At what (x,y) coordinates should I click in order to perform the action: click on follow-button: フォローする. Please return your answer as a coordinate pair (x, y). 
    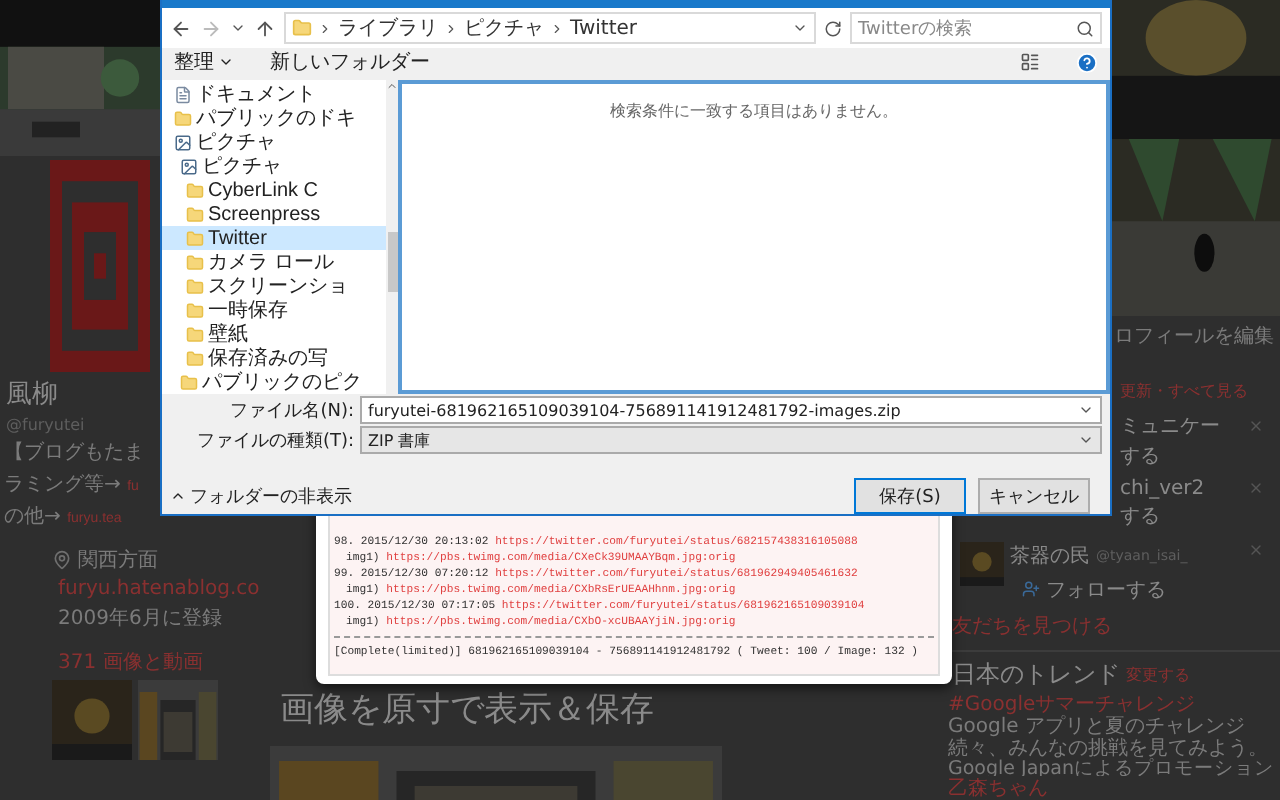
    Looking at the image, I should click on (1106, 589).